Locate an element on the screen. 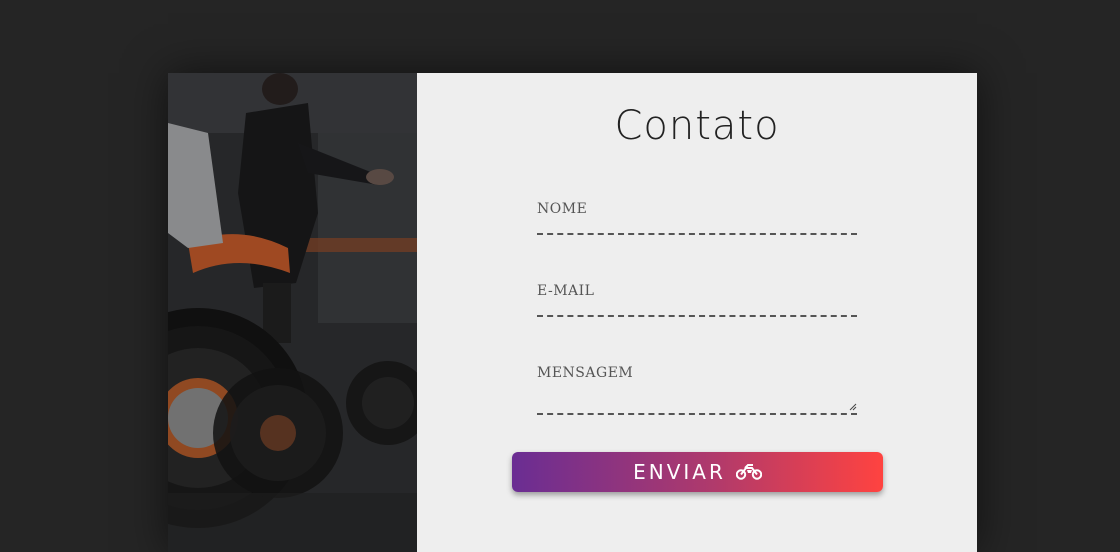 The image size is (1120, 552). message-textarea is located at coordinates (697, 403).